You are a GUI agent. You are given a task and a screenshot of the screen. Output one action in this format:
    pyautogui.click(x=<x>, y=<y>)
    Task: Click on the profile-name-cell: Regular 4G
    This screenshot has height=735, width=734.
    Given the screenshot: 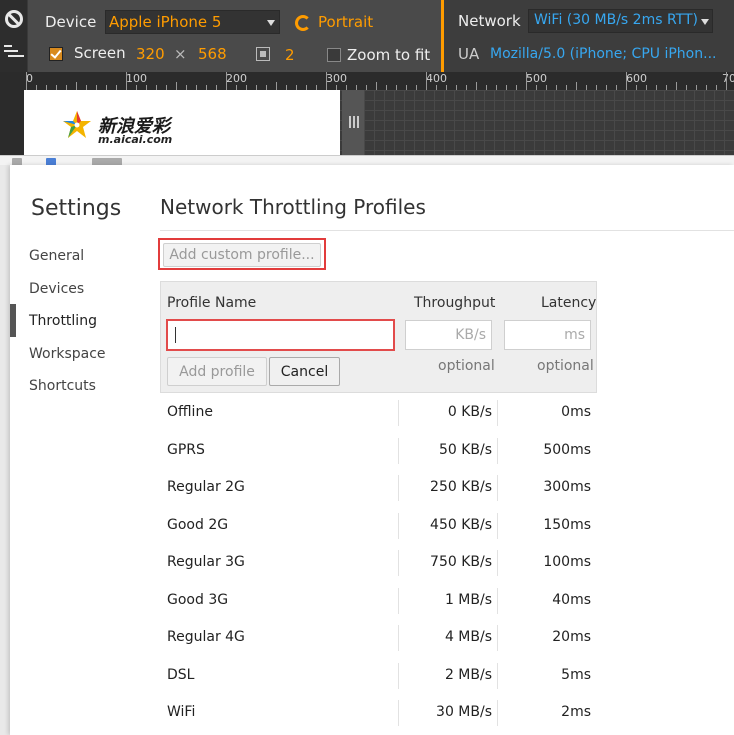 What is the action you would take?
    pyautogui.click(x=206, y=637)
    